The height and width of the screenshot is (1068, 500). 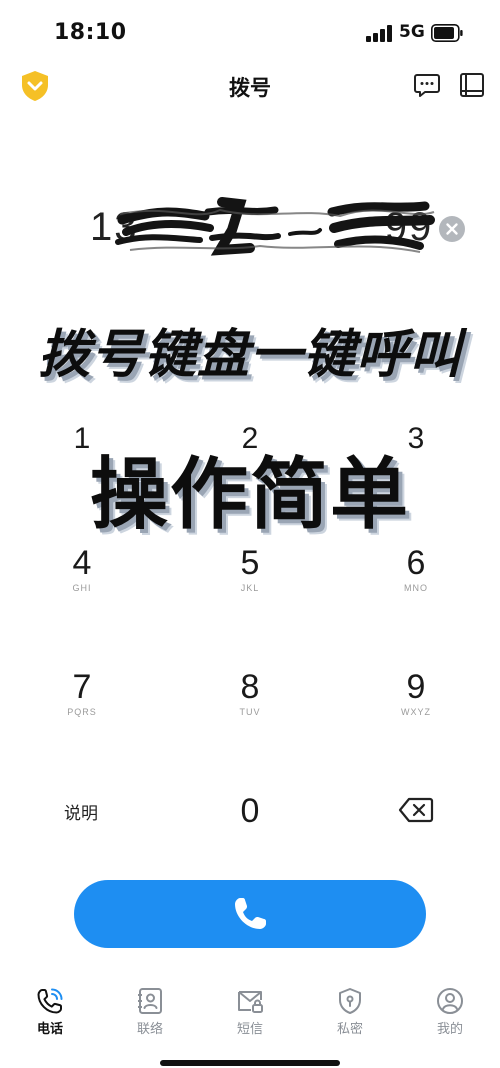 What do you see at coordinates (450, 1001) in the screenshot?
I see `profile-icon` at bounding box center [450, 1001].